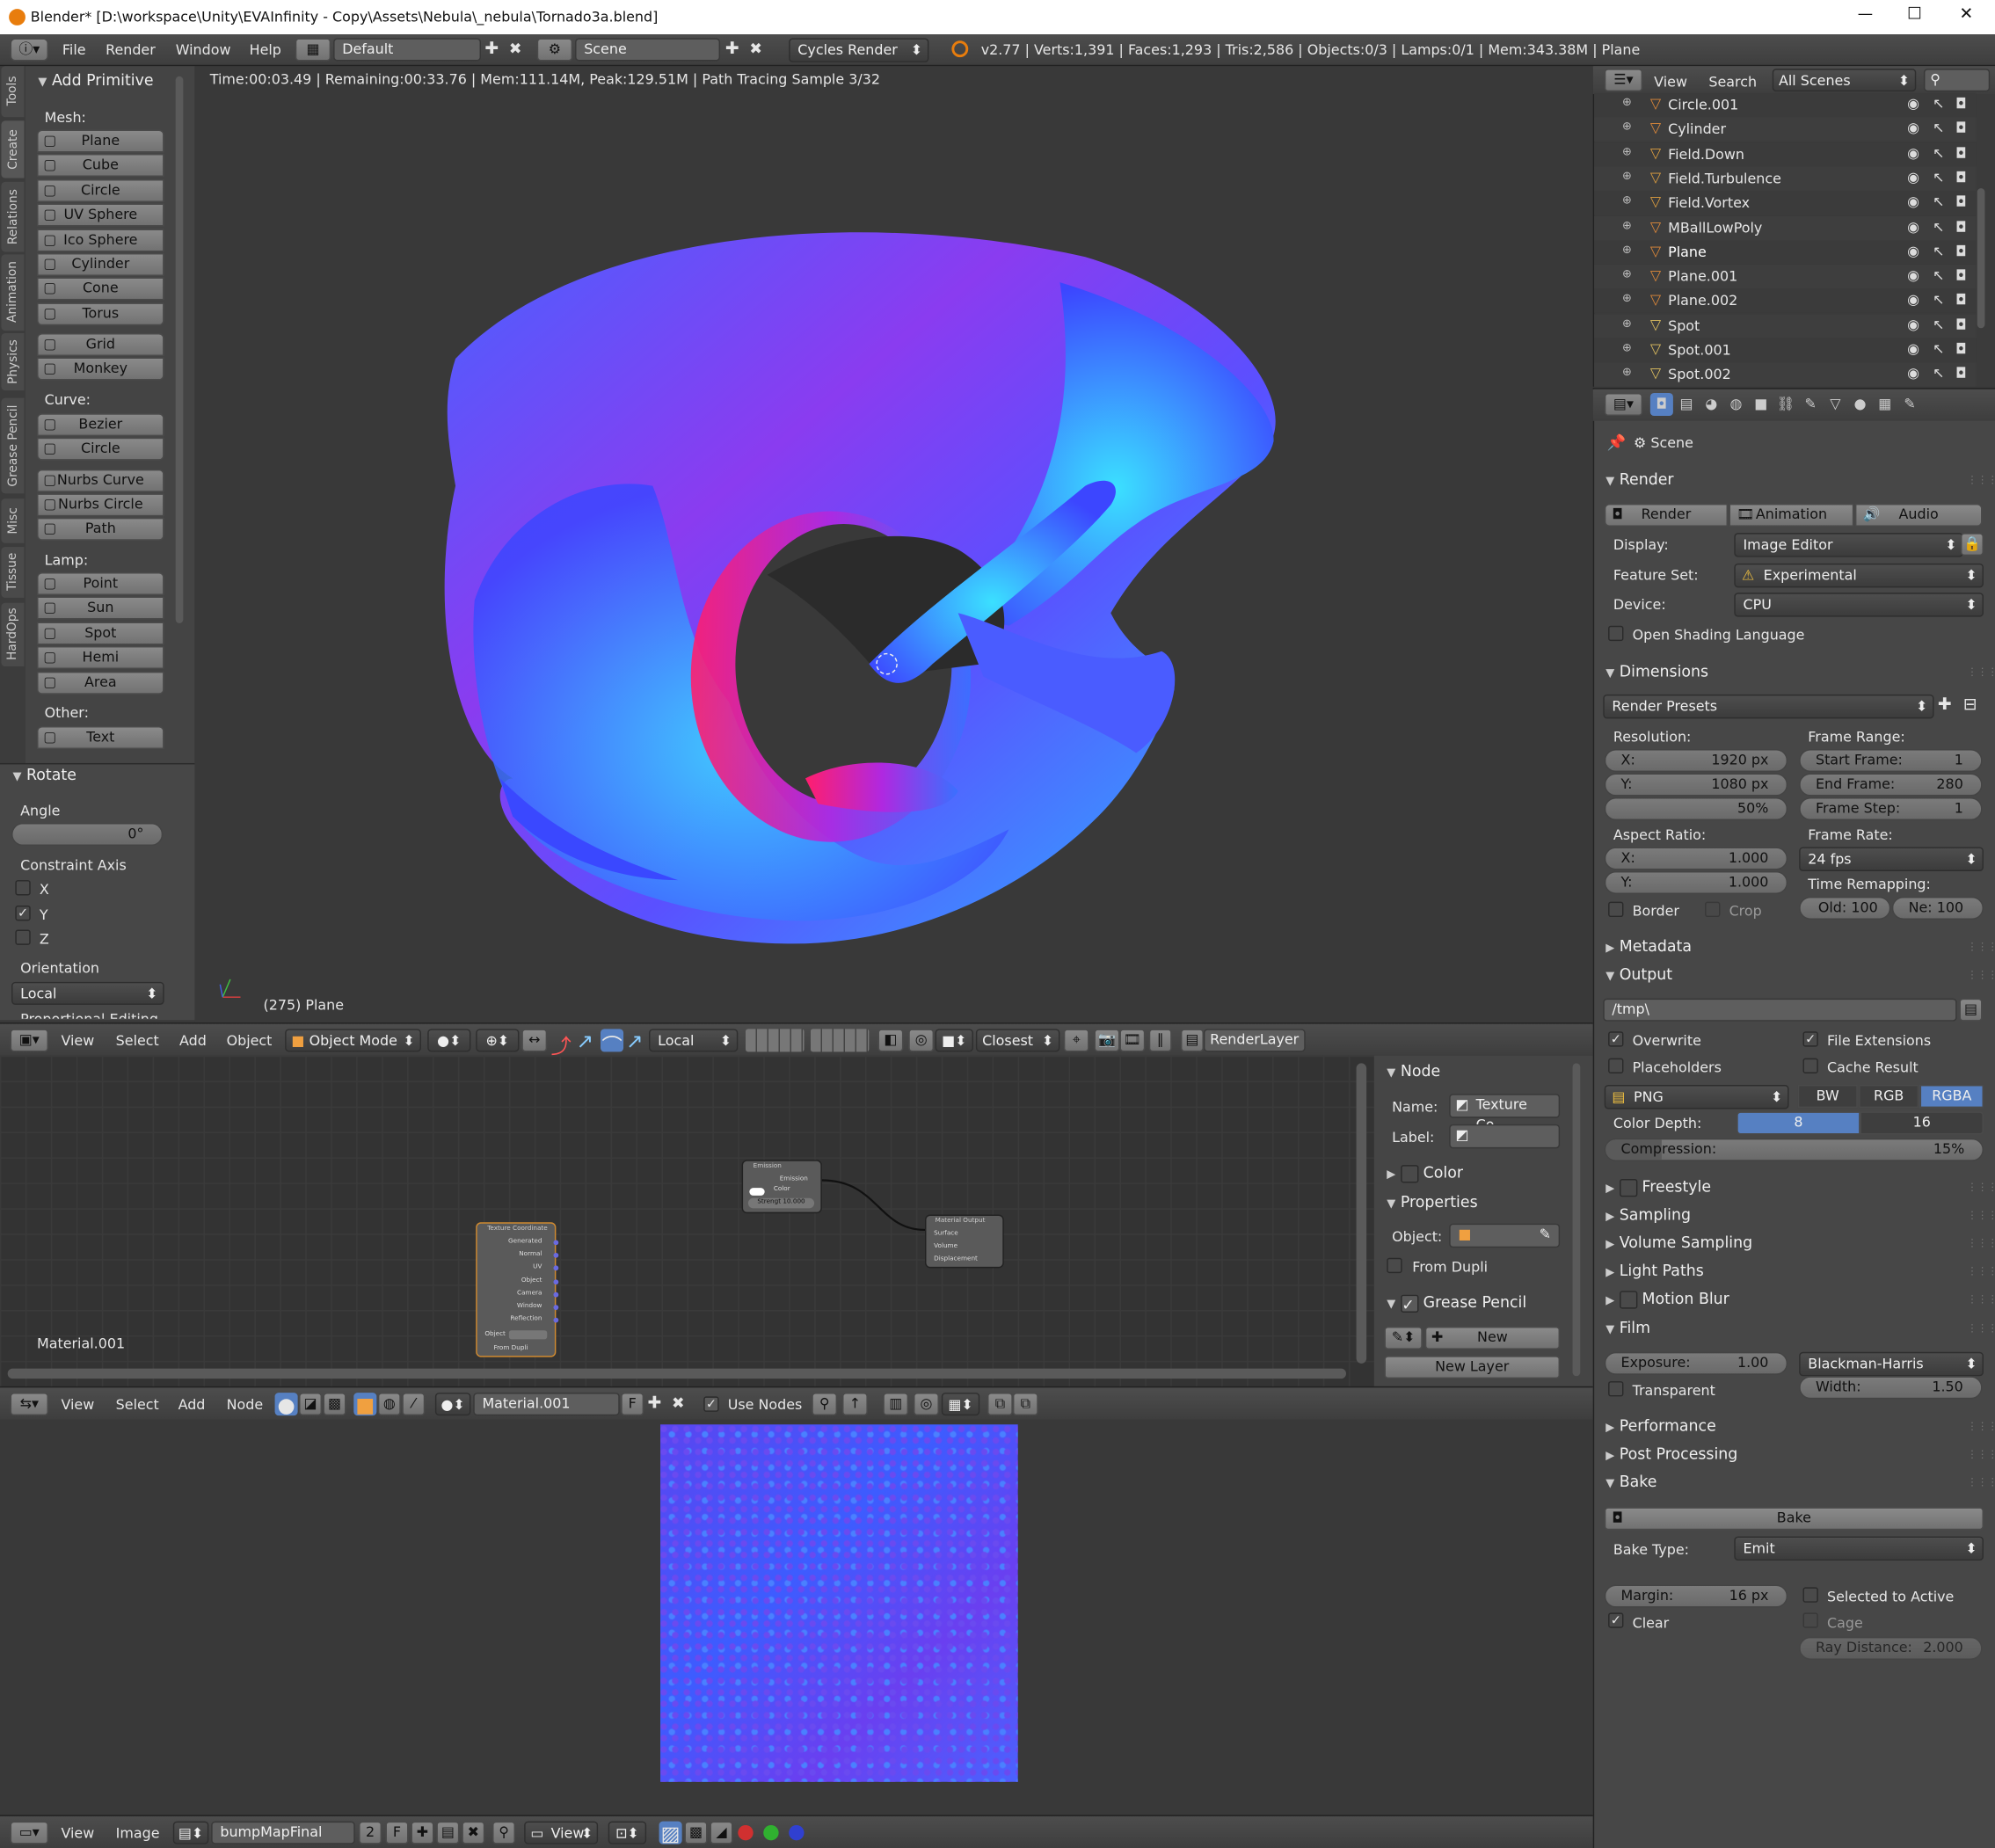 This screenshot has width=1995, height=1848. Describe the element at coordinates (1865, 14) in the screenshot. I see `minimize-button: —` at that location.